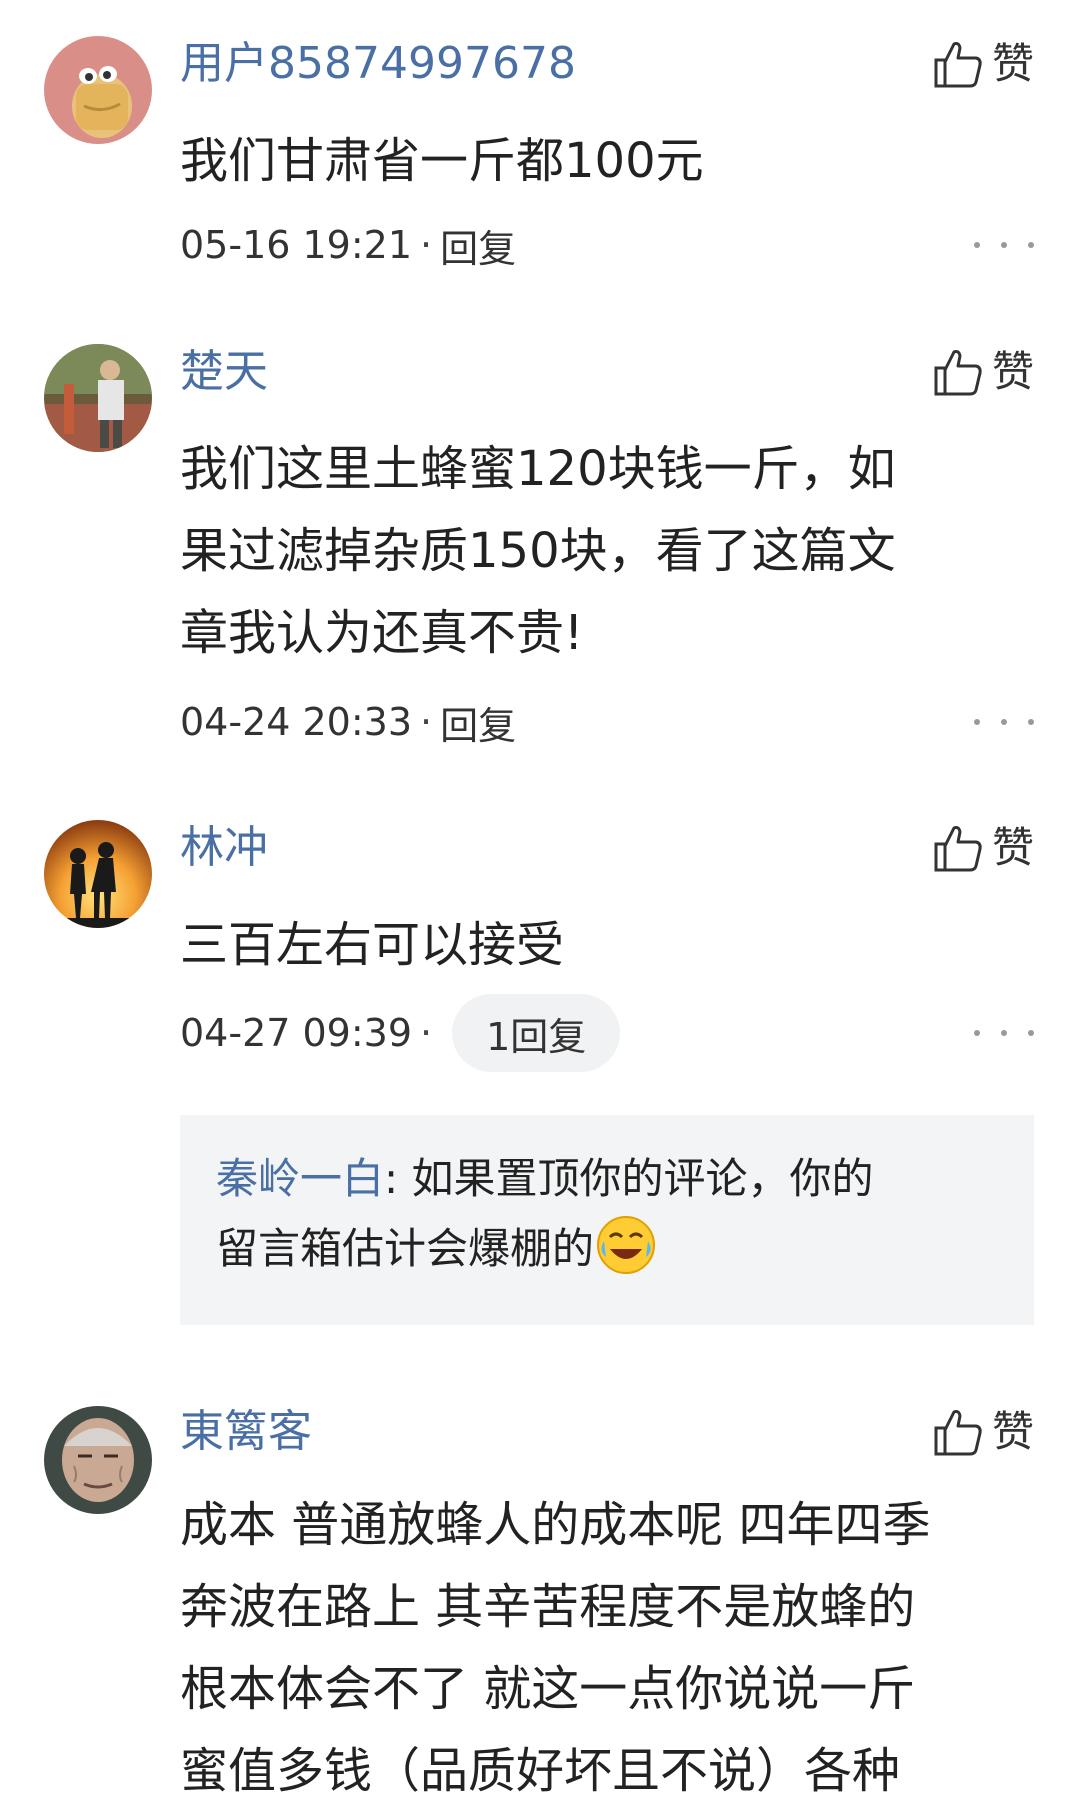 The height and width of the screenshot is (1812, 1080). I want to click on comment-line: 三百左右可以接受, so click(372, 945).